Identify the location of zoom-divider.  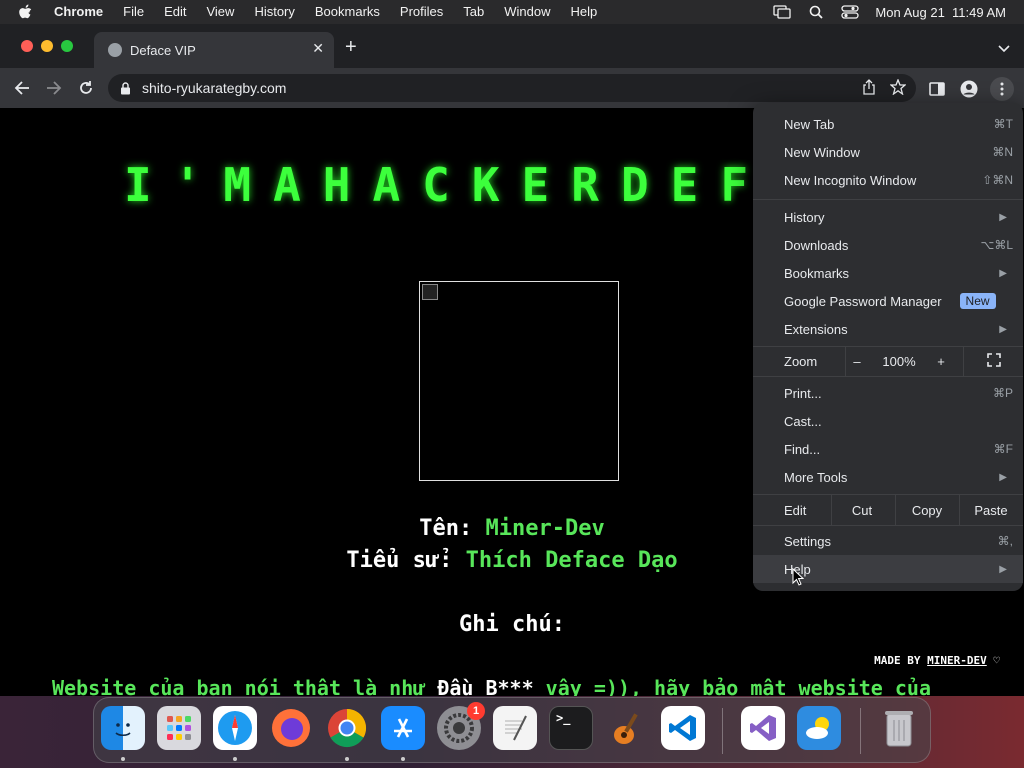
(845, 361).